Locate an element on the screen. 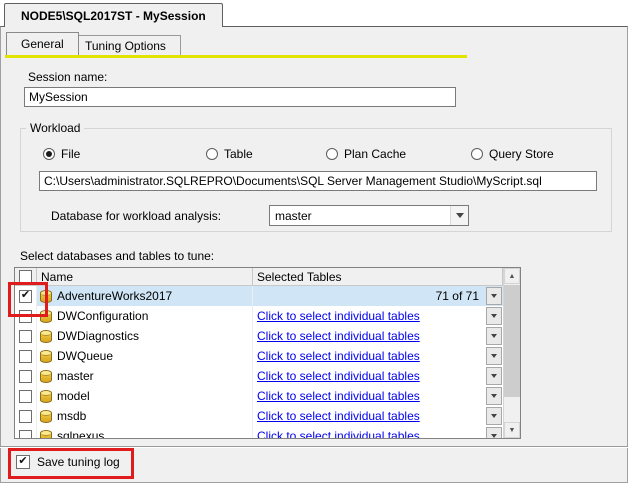 Image resolution: width=628 pixels, height=483 pixels. column-header-selected-tables: Selected Tables is located at coordinates (378, 276).